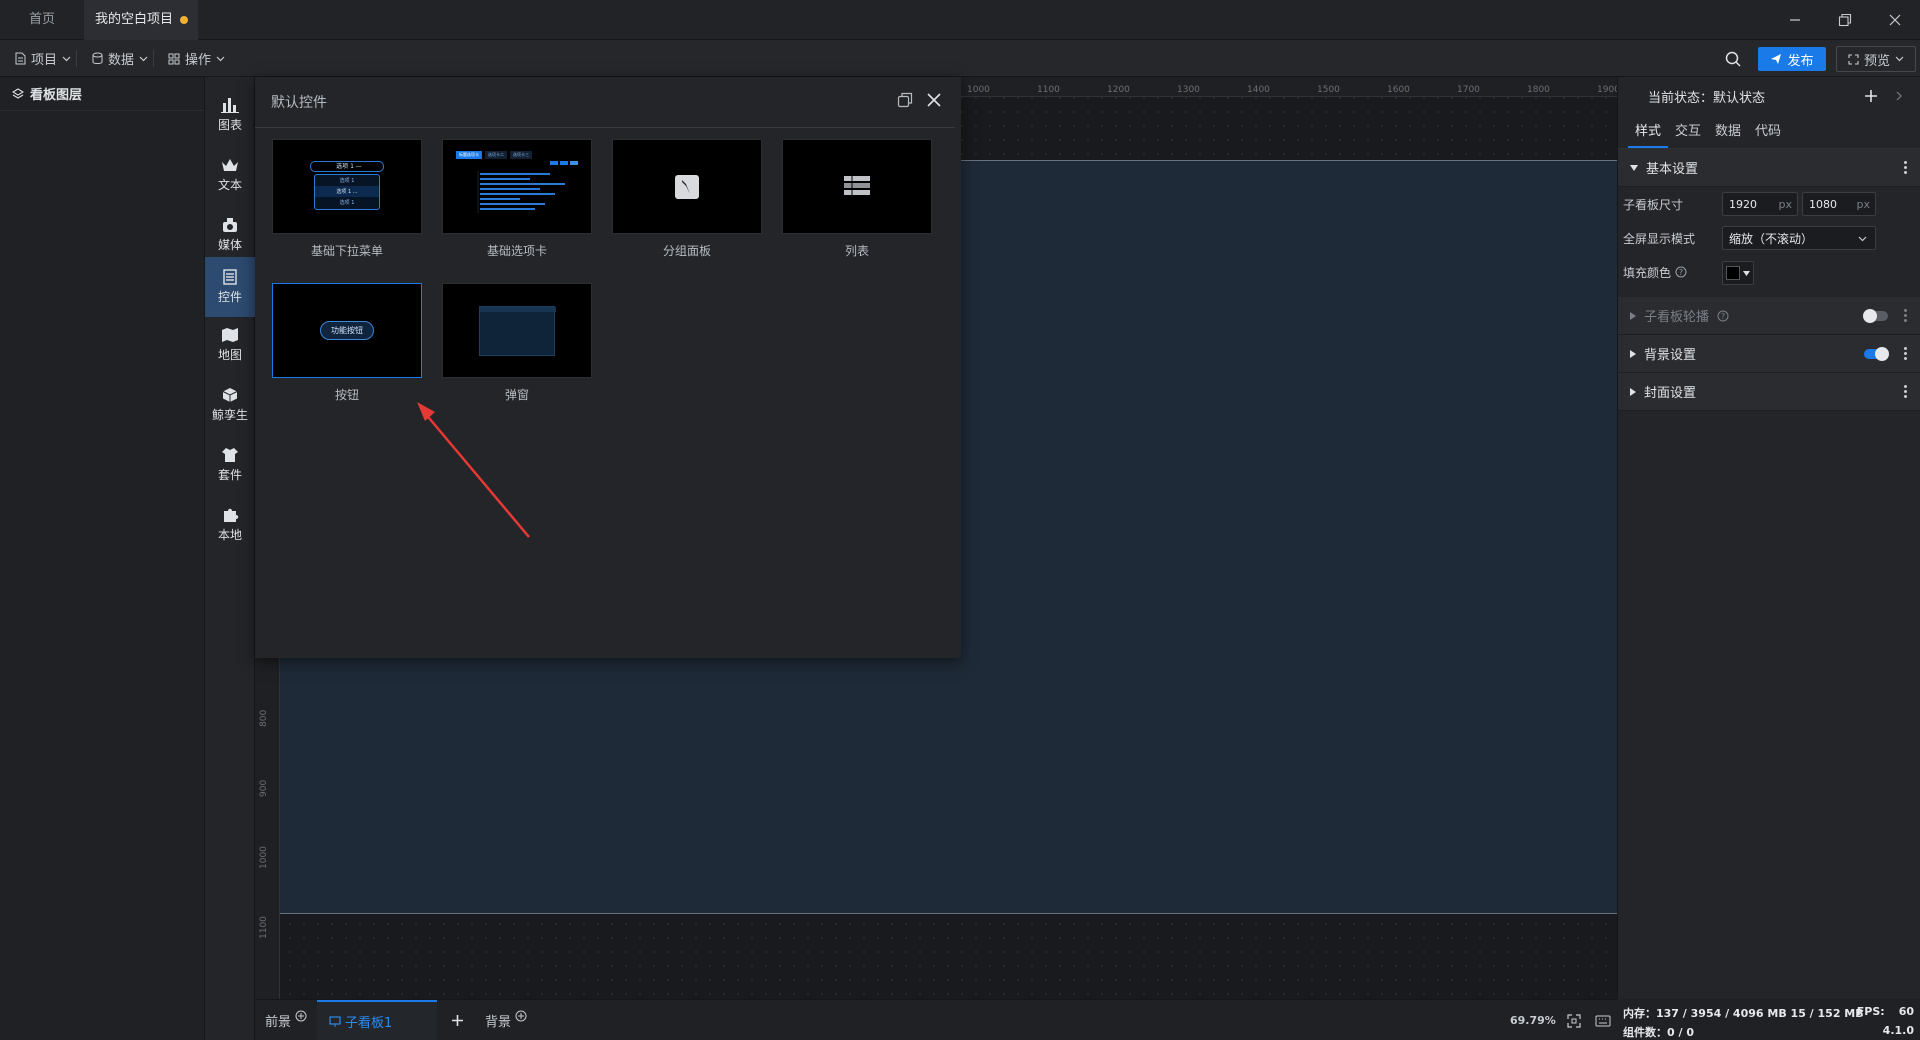  Describe the element at coordinates (102, 94) in the screenshot. I see `layers-header: 看板图层` at that location.